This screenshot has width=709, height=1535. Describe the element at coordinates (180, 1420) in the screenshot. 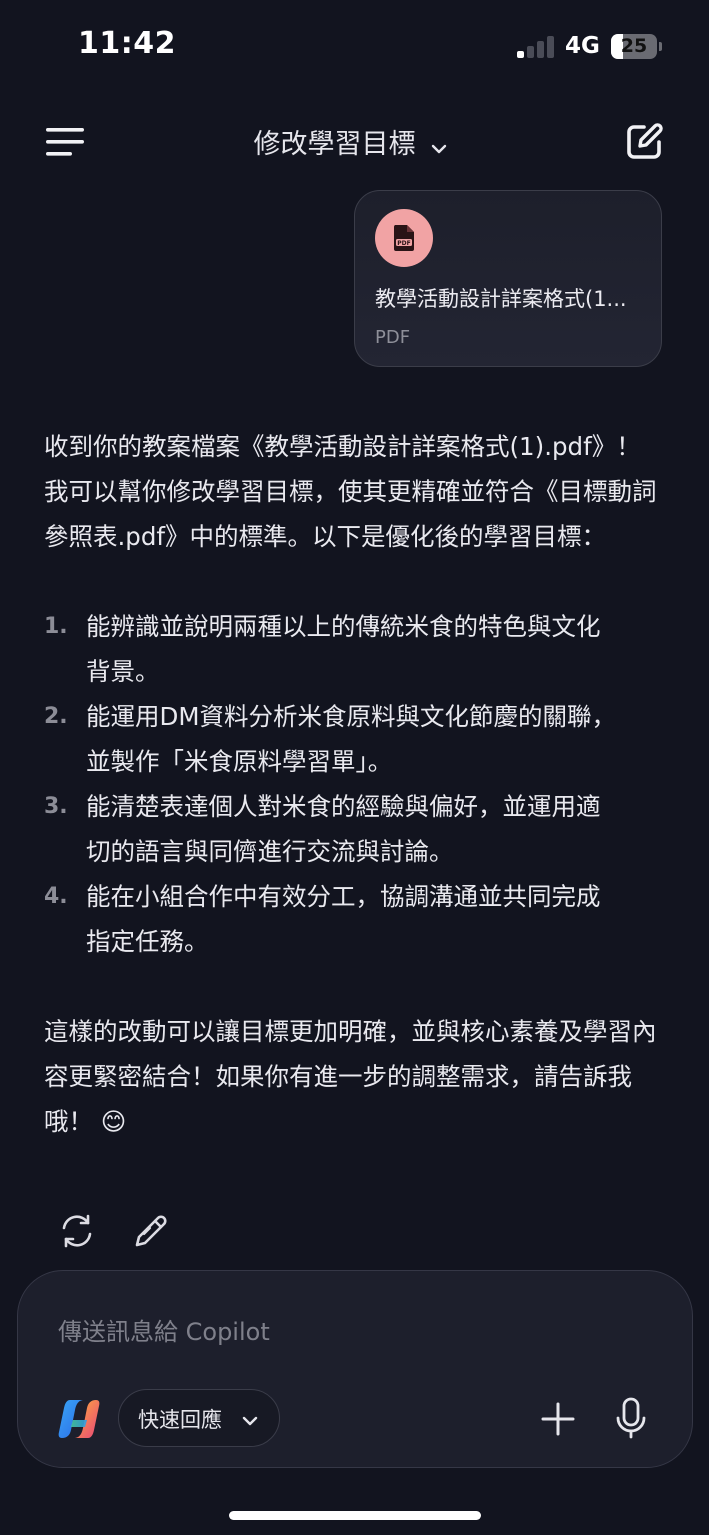

I see `response-mode-label: 快速回應` at that location.